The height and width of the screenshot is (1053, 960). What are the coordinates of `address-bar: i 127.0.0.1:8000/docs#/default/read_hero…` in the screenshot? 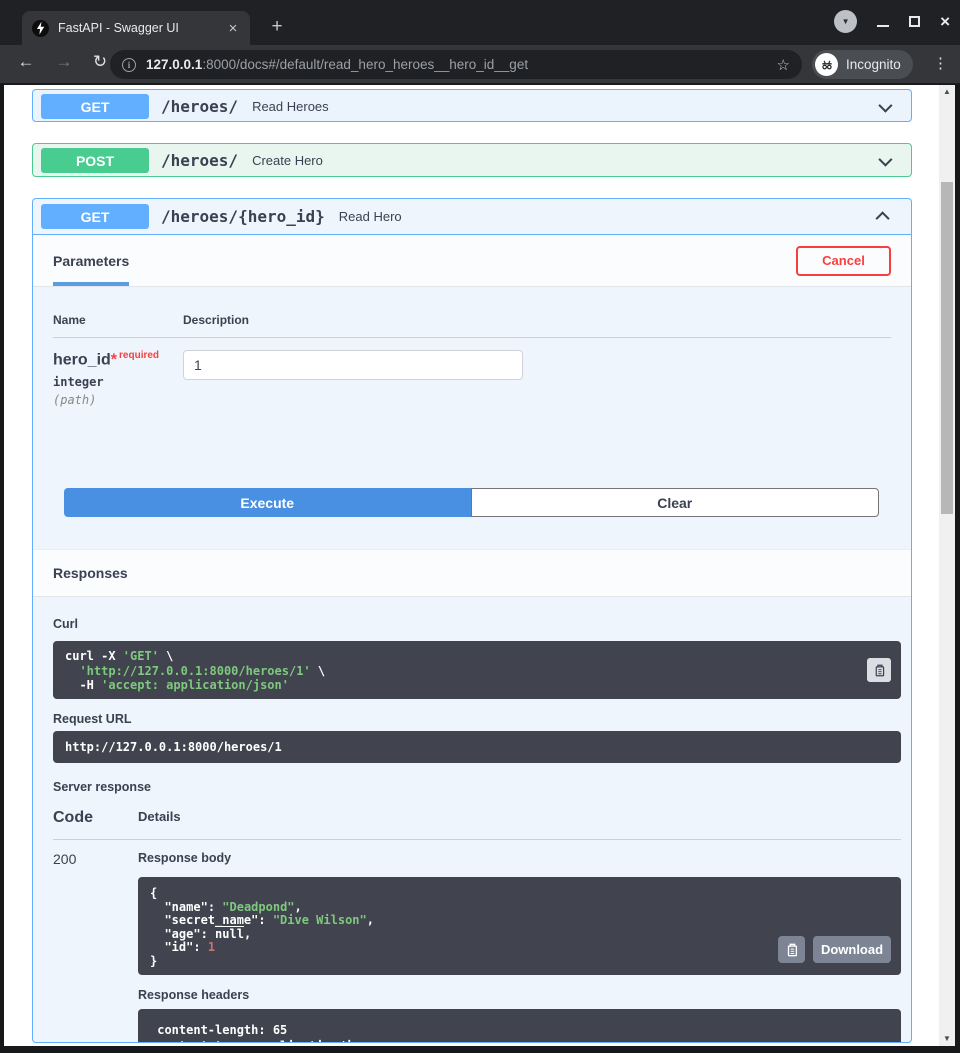 It's located at (456, 64).